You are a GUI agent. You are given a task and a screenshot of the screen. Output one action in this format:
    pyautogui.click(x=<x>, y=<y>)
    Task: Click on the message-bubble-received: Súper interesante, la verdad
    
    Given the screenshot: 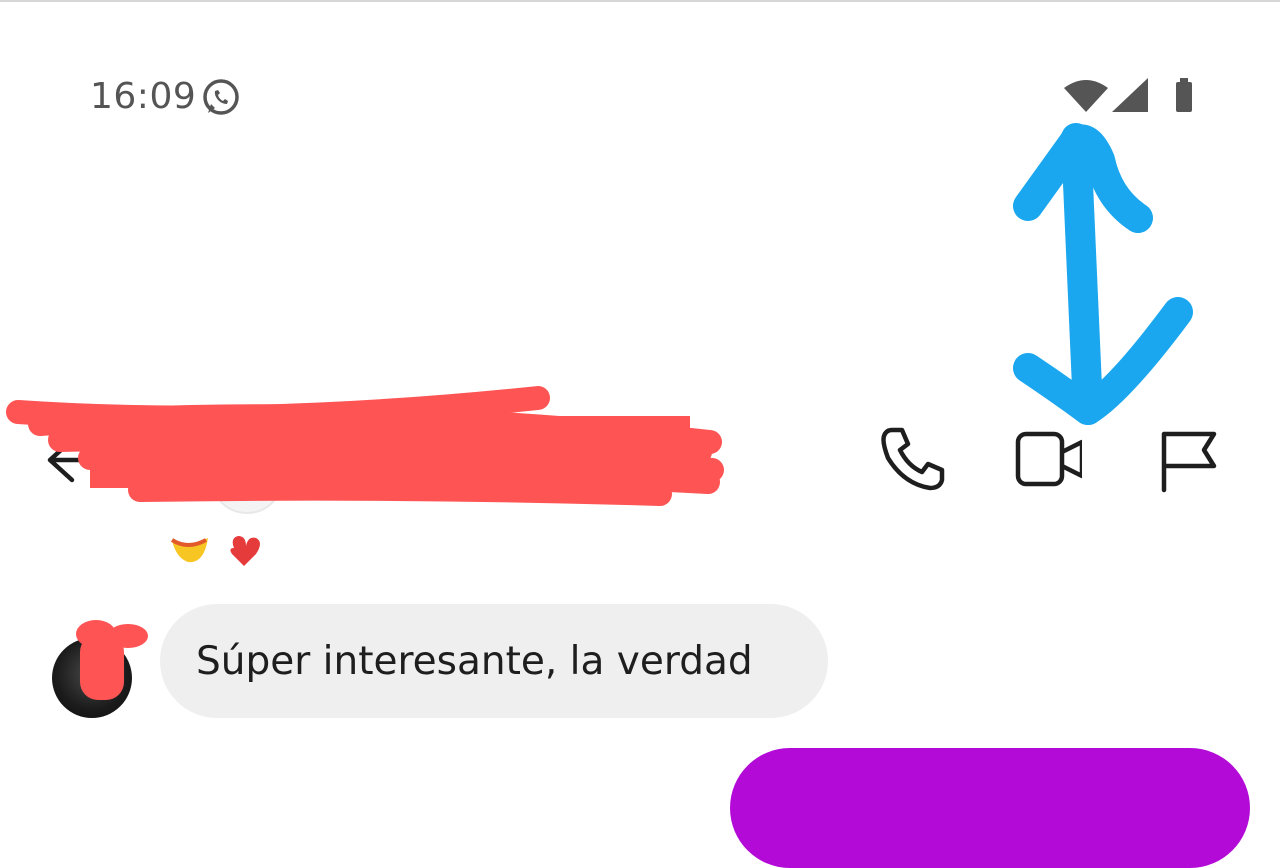 What is the action you would take?
    pyautogui.click(x=494, y=661)
    